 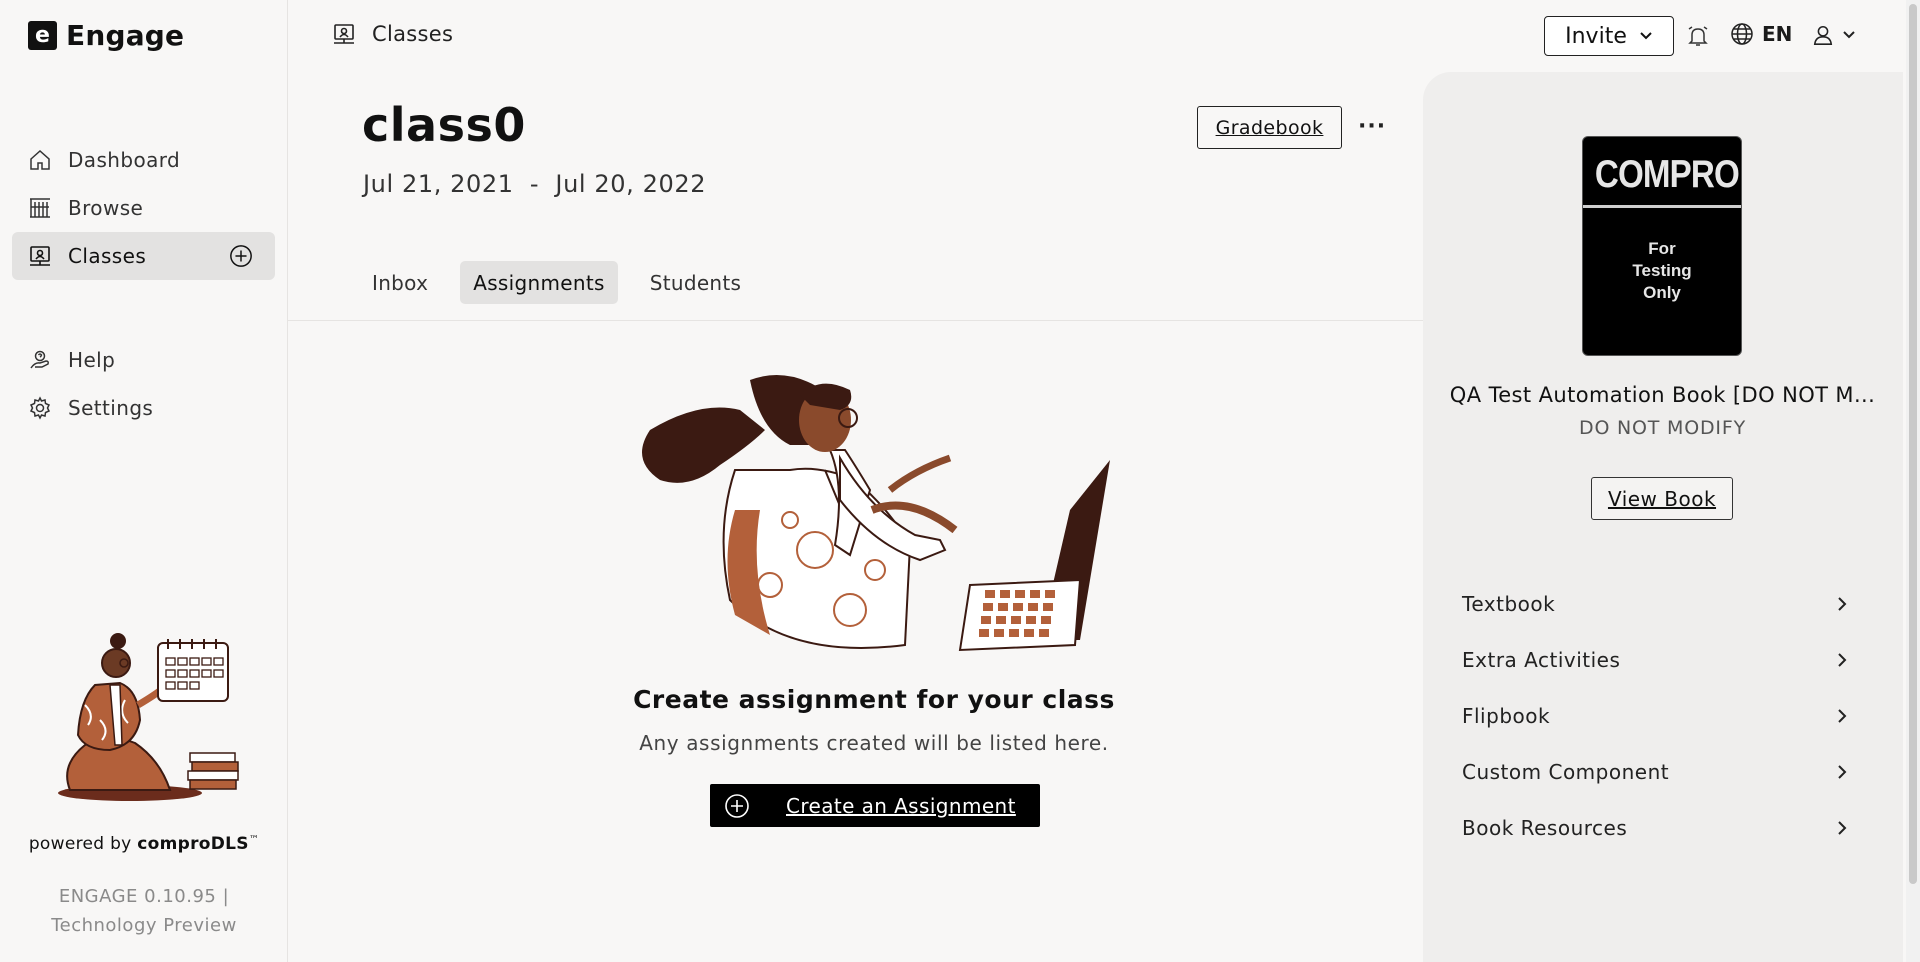 I want to click on language-label: EN, so click(x=1777, y=34).